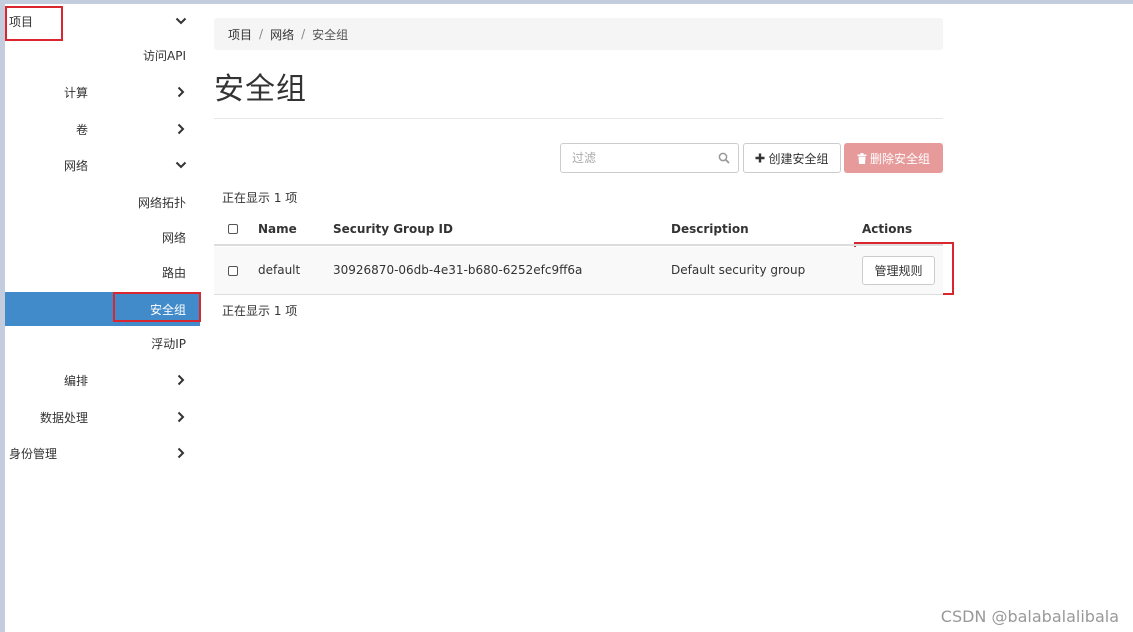  What do you see at coordinates (168, 343) in the screenshot?
I see `sidebar-item-label: 浮动IP` at bounding box center [168, 343].